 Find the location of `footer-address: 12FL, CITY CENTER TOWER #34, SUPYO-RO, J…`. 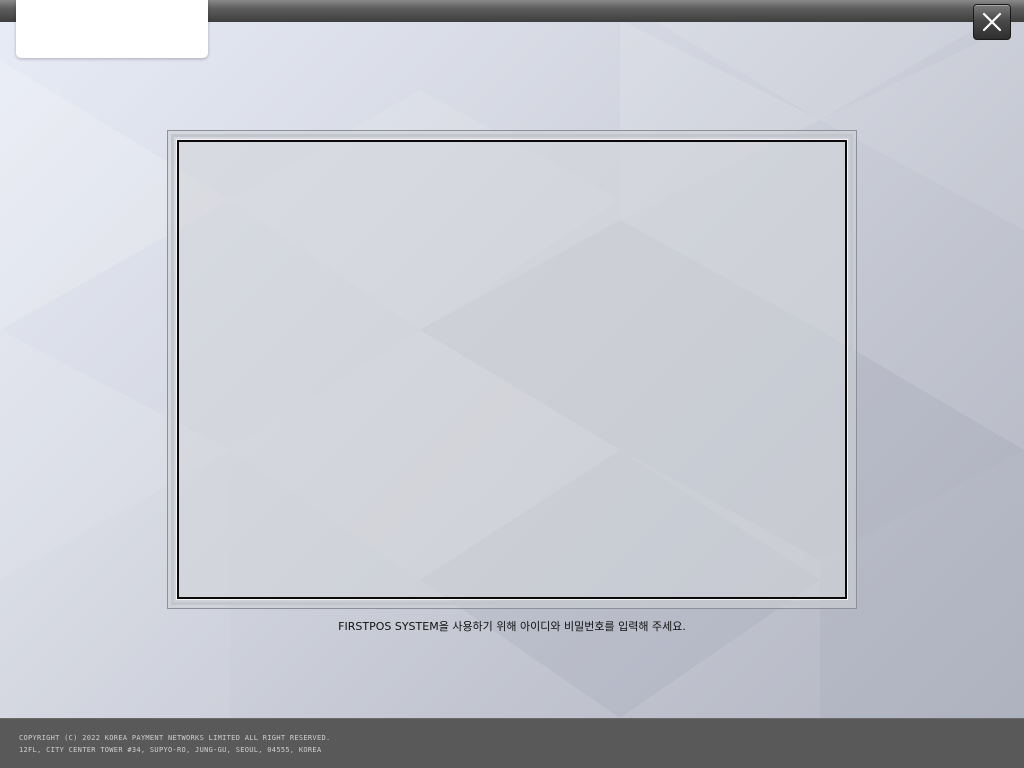

footer-address: 12FL, CITY CENTER TOWER #34, SUPYO-RO, J… is located at coordinates (170, 750).